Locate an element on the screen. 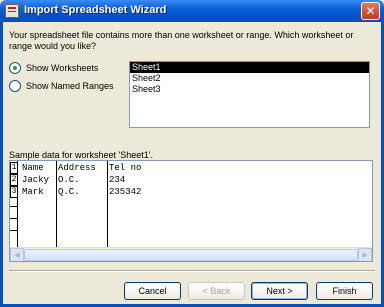 This screenshot has width=384, height=307. row-number: 1 is located at coordinates (14, 168).